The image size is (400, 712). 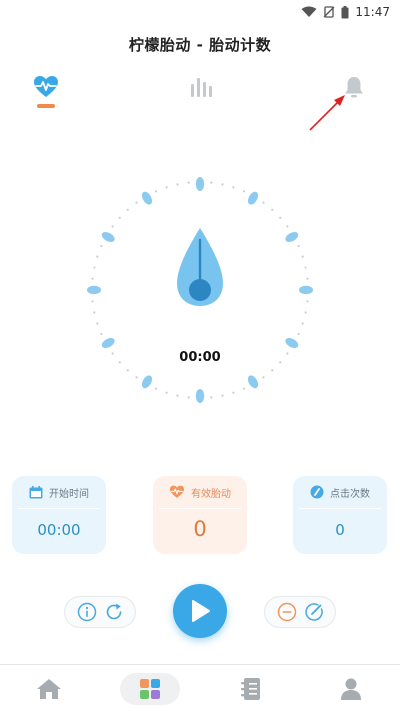 I want to click on start-time-value: 00:00, so click(x=59, y=530).